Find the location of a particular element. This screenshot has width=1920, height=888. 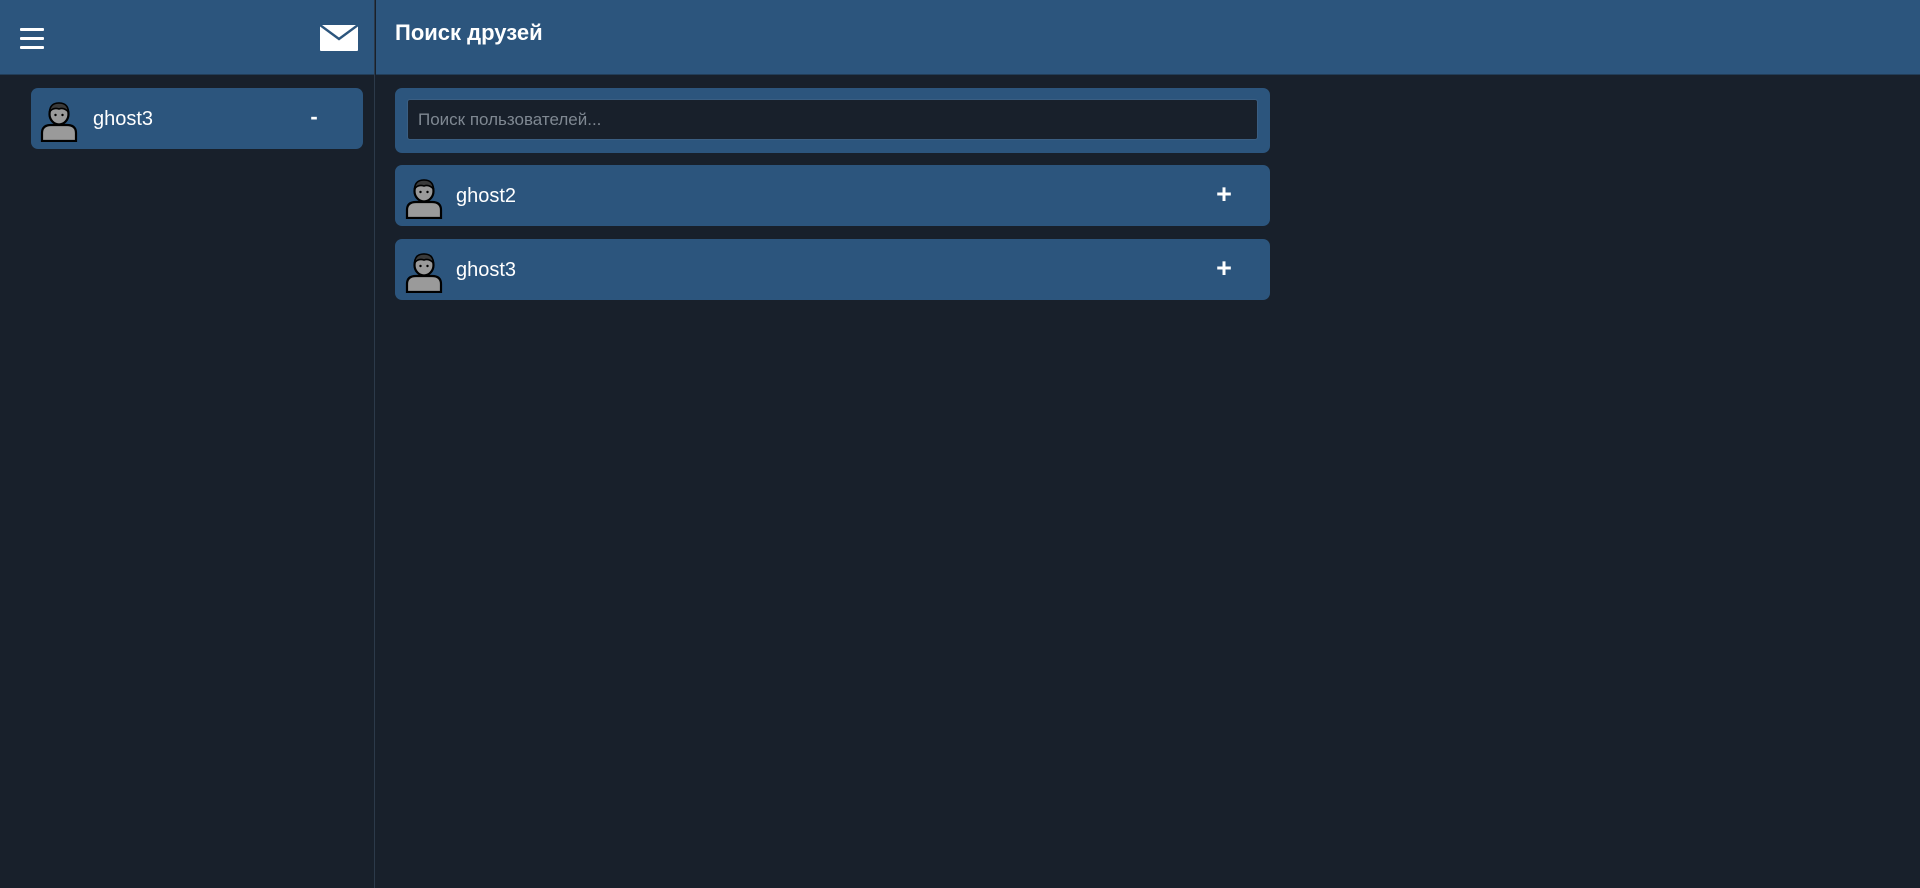

result-item: ghost2 + is located at coordinates (832, 195).